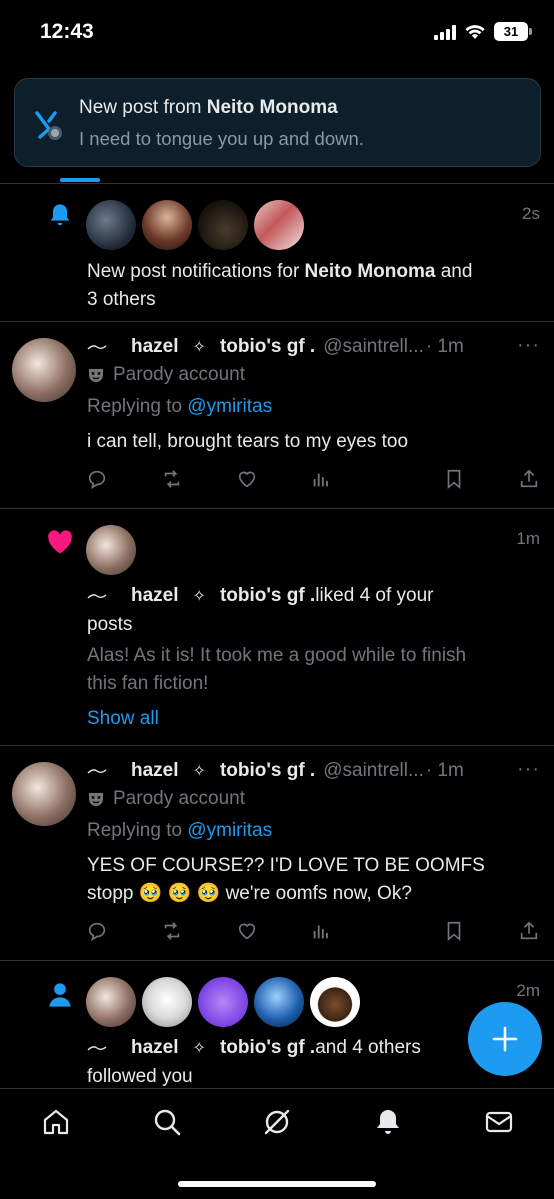 This screenshot has width=554, height=1199. What do you see at coordinates (196, 271) in the screenshot?
I see `text-prefix: New post notifications for` at bounding box center [196, 271].